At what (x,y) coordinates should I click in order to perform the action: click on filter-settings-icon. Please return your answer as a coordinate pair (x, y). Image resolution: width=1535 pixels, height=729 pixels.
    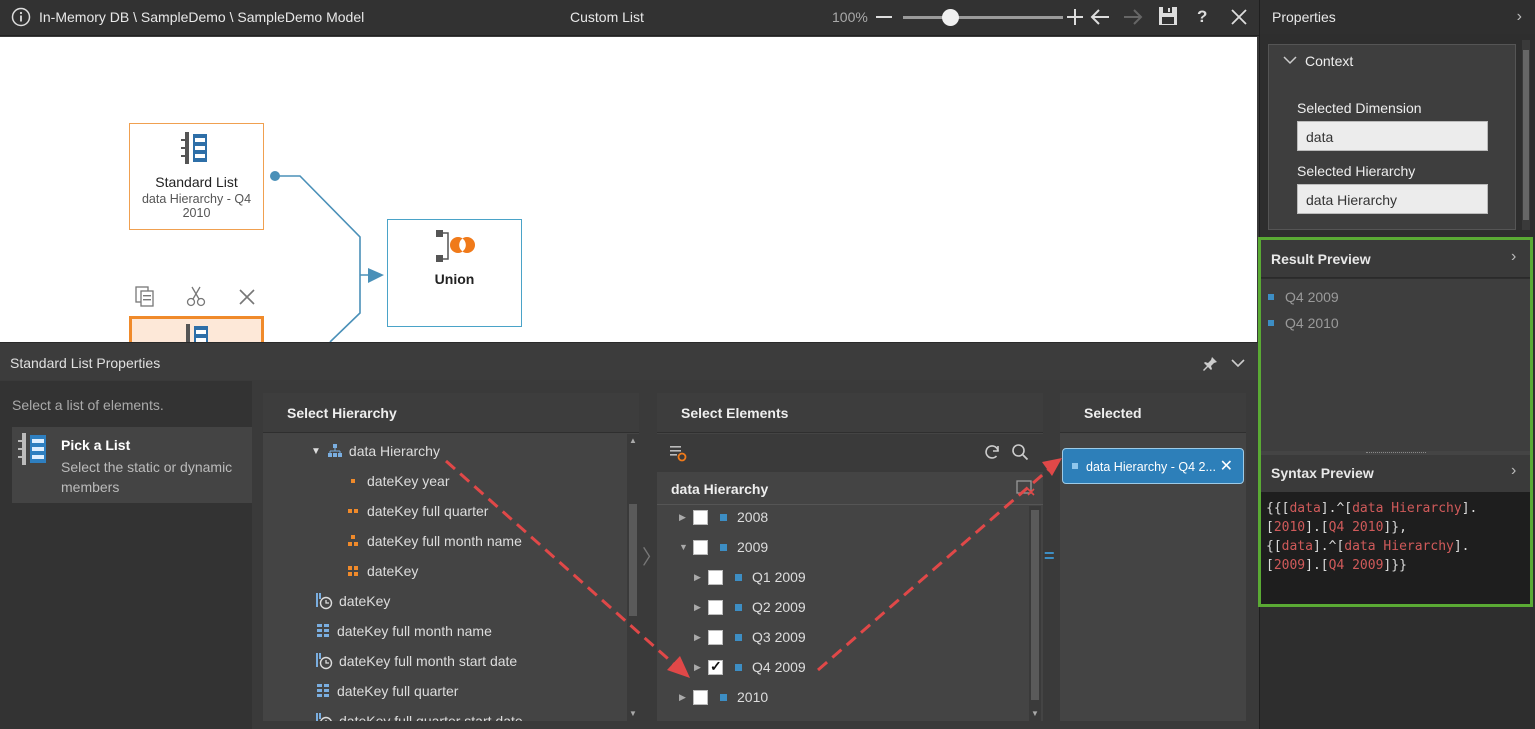
    Looking at the image, I should click on (678, 453).